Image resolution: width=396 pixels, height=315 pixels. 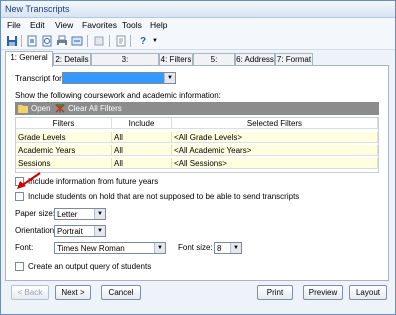 I want to click on open-filter-button: Open, so click(x=34, y=108).